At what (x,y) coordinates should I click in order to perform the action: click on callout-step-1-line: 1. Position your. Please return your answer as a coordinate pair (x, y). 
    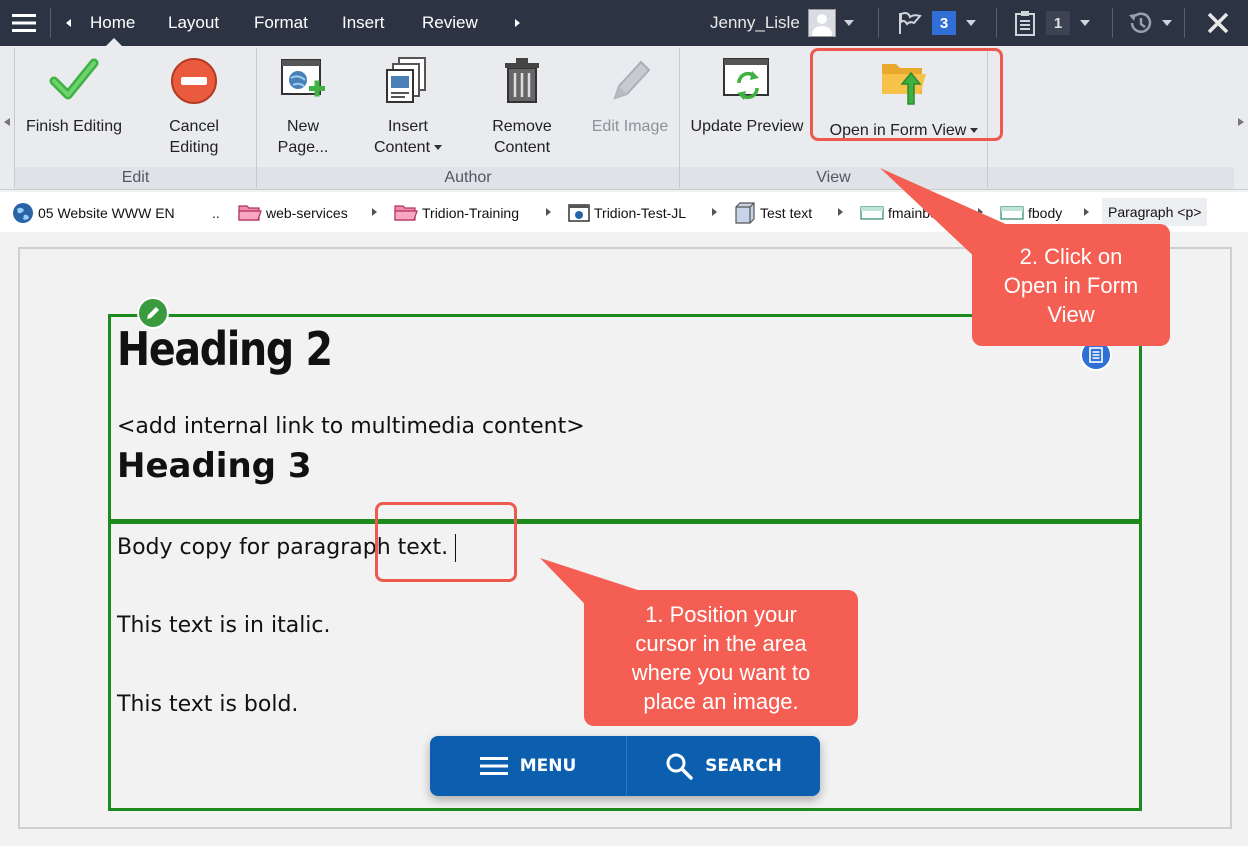
    Looking at the image, I should click on (721, 614).